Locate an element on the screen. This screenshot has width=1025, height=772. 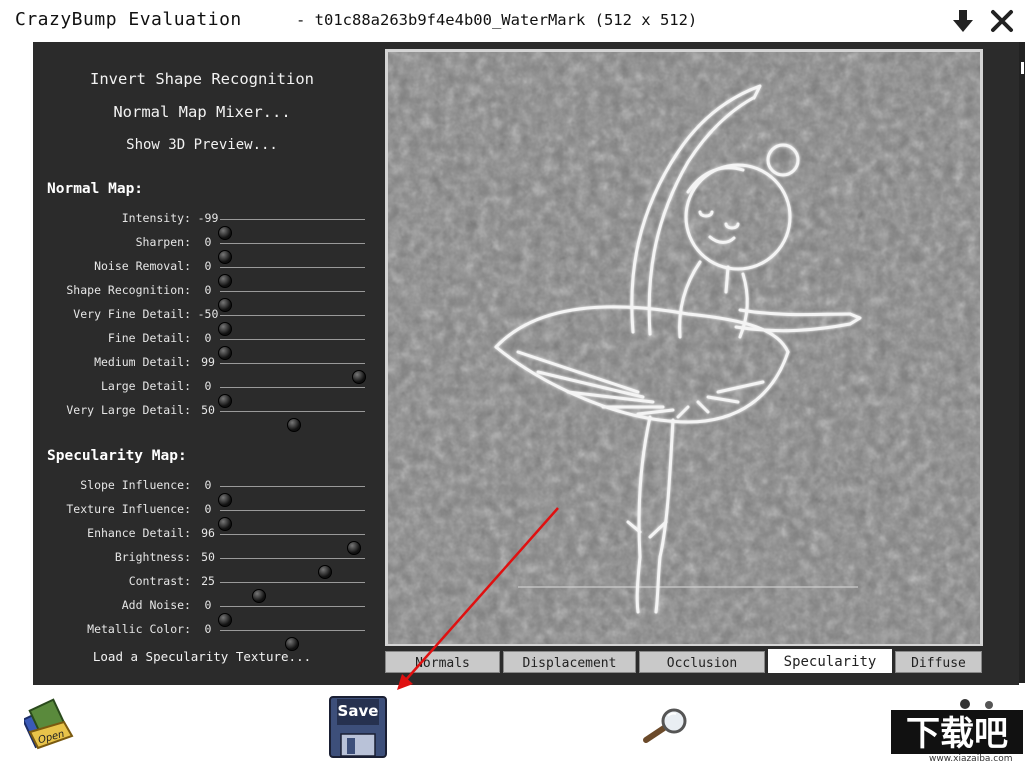
zoom-button is located at coordinates (666, 726).